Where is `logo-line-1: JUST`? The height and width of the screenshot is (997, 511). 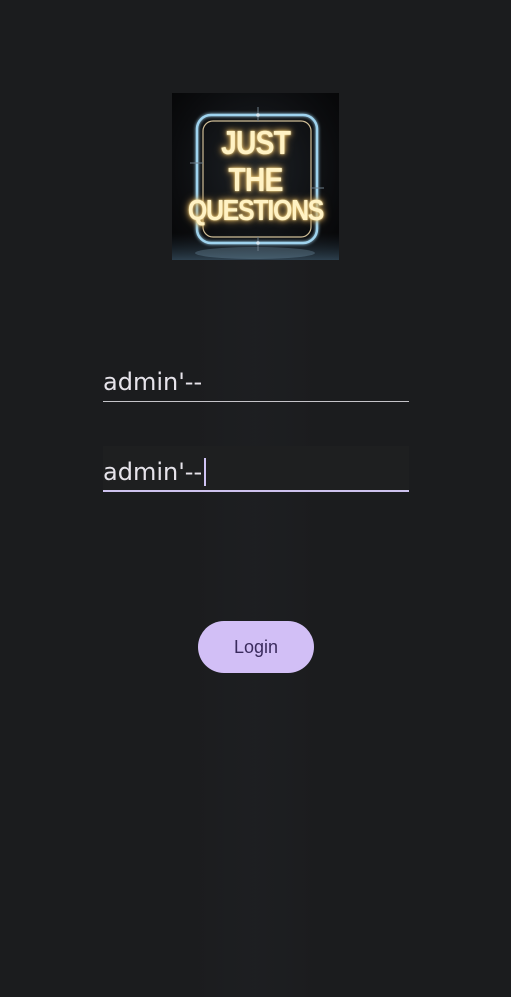
logo-line-1: JUST is located at coordinates (255, 142).